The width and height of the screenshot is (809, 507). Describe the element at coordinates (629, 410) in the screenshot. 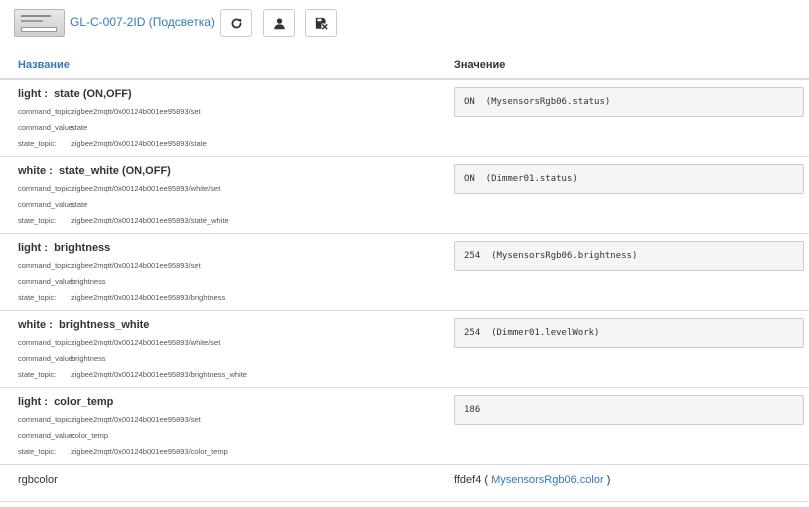

I see `value-field: 186` at that location.